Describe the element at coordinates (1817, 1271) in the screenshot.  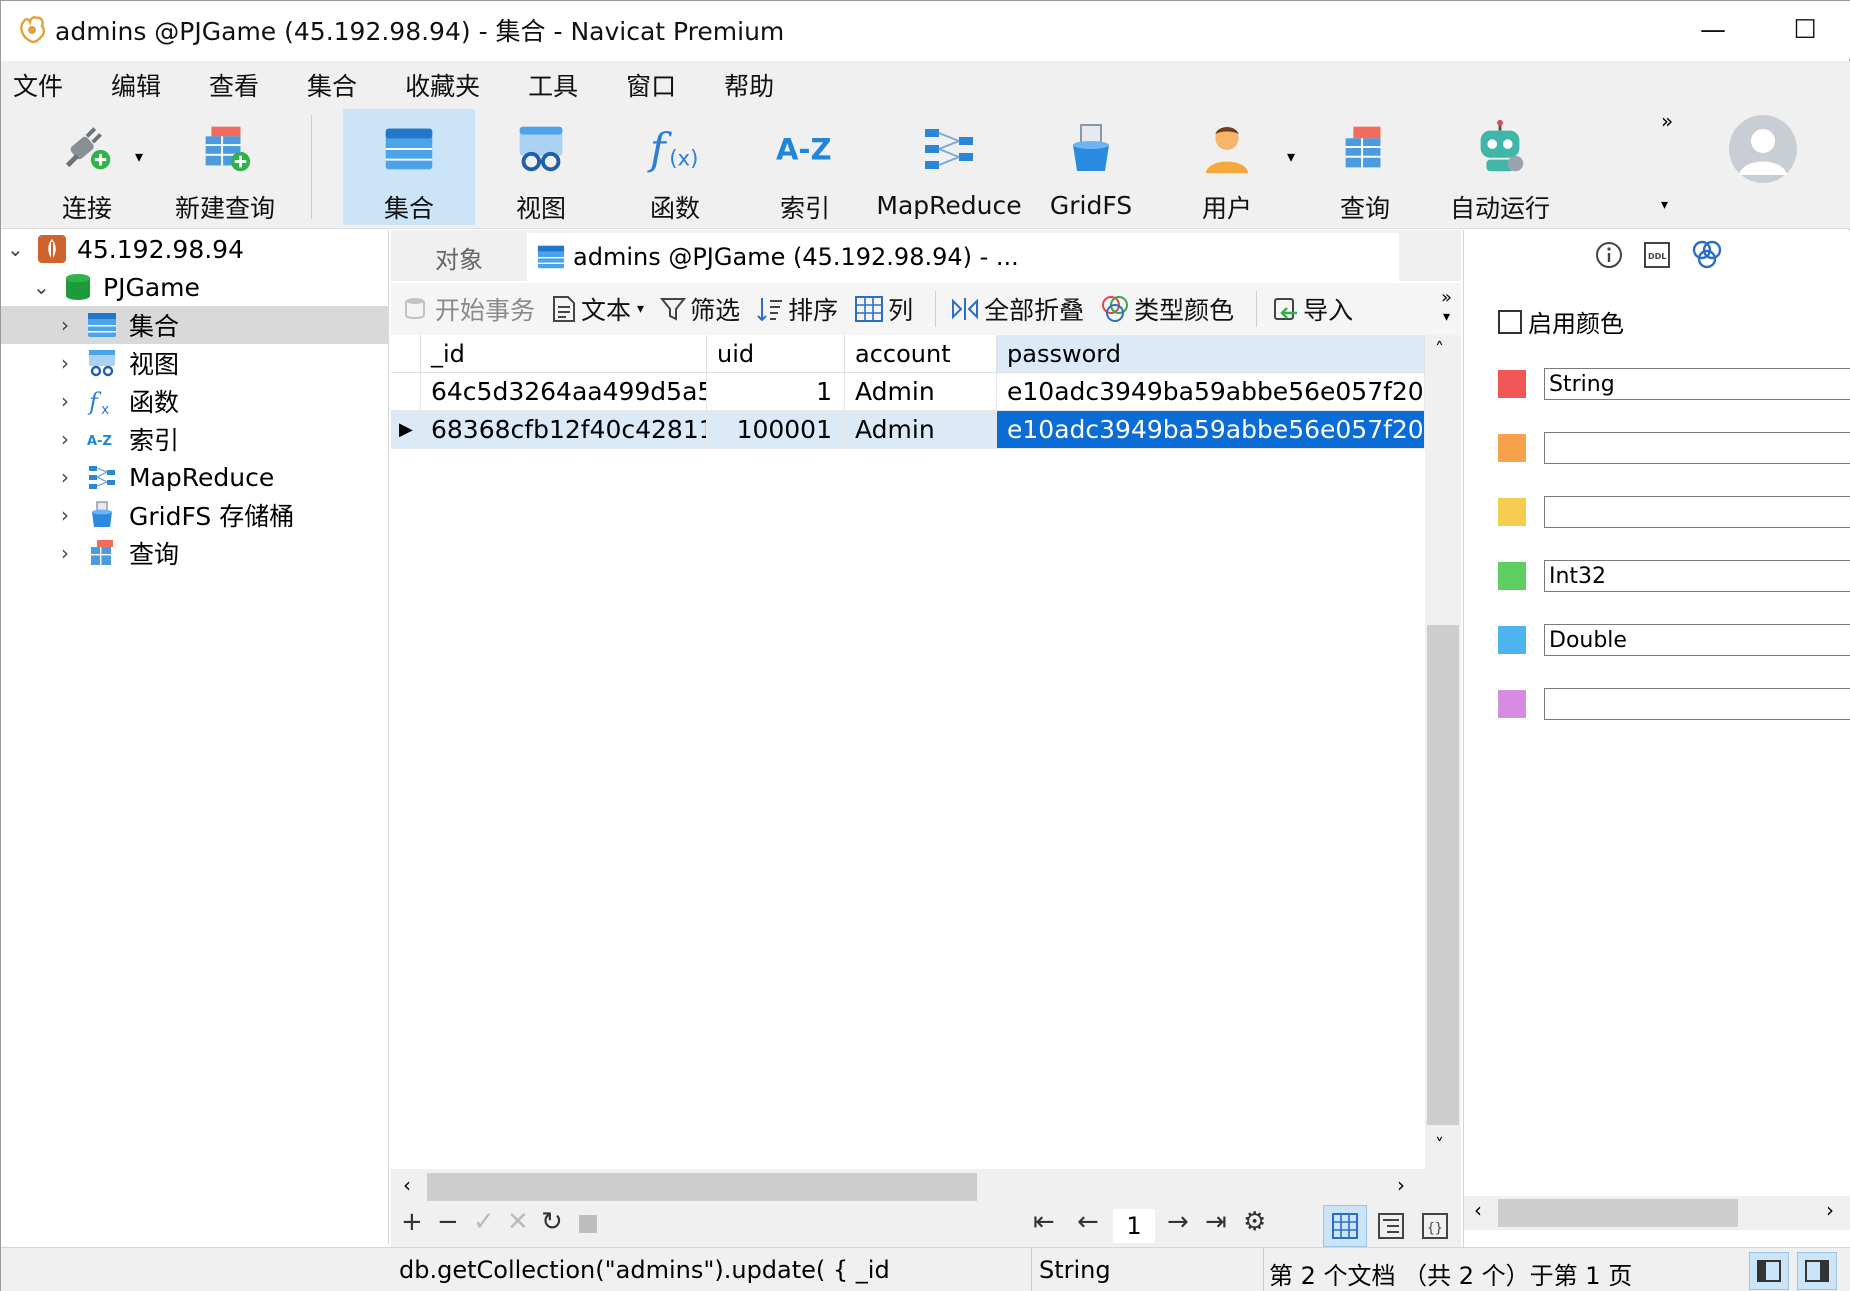
I see `toggle-right-pane-button` at that location.